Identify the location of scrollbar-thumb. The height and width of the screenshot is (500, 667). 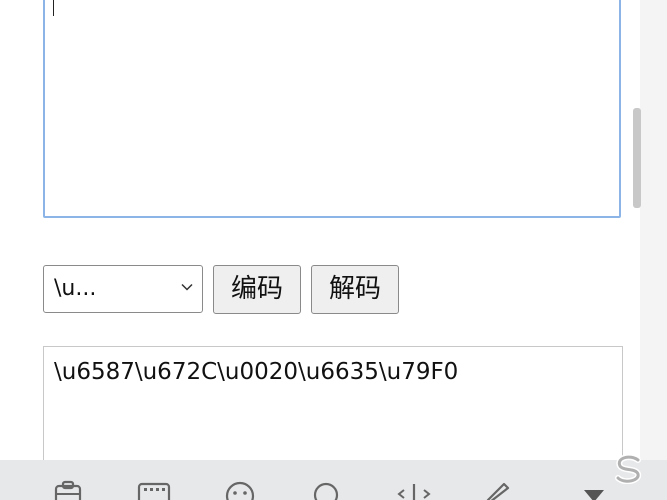
(637, 158).